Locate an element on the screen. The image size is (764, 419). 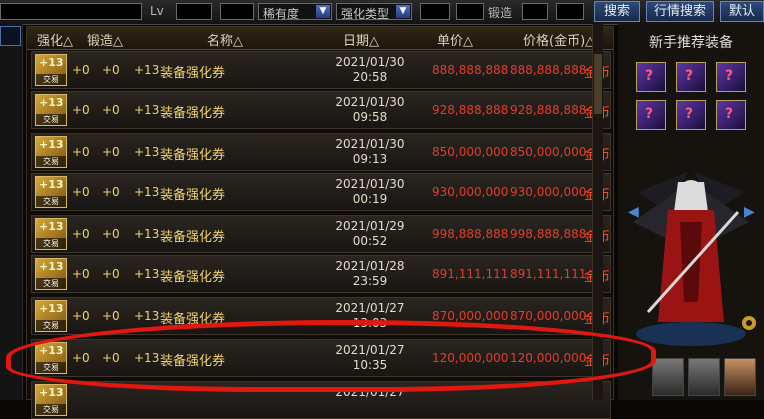
column-total-price: 价格(金币)△ is located at coordinates (559, 39).